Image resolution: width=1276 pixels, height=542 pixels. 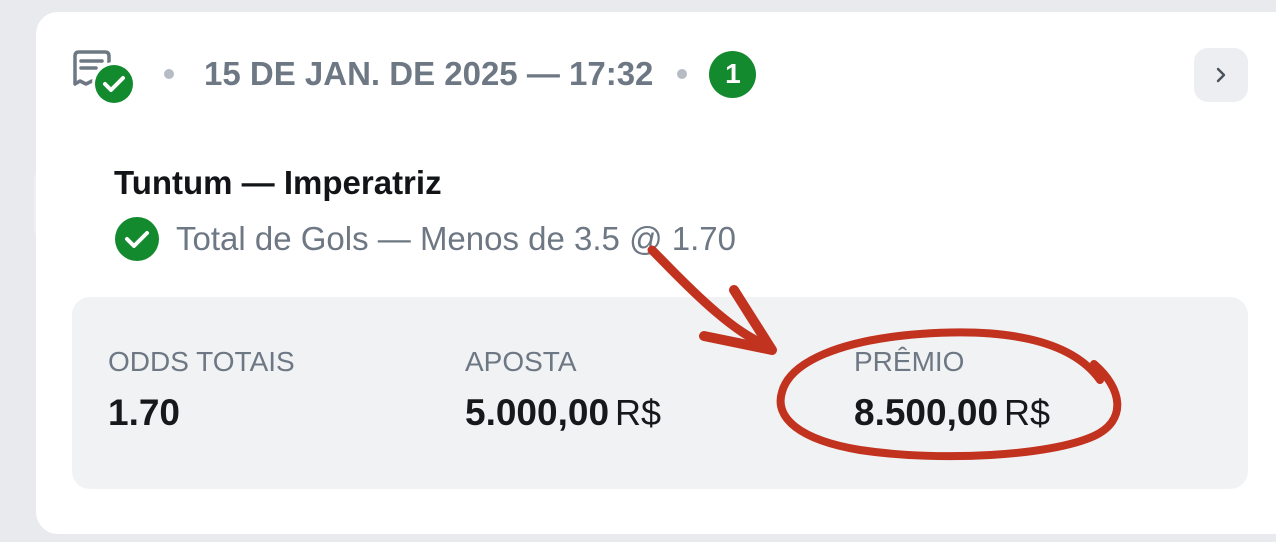 What do you see at coordinates (926, 412) in the screenshot?
I see `prize-value: 8.500,00` at bounding box center [926, 412].